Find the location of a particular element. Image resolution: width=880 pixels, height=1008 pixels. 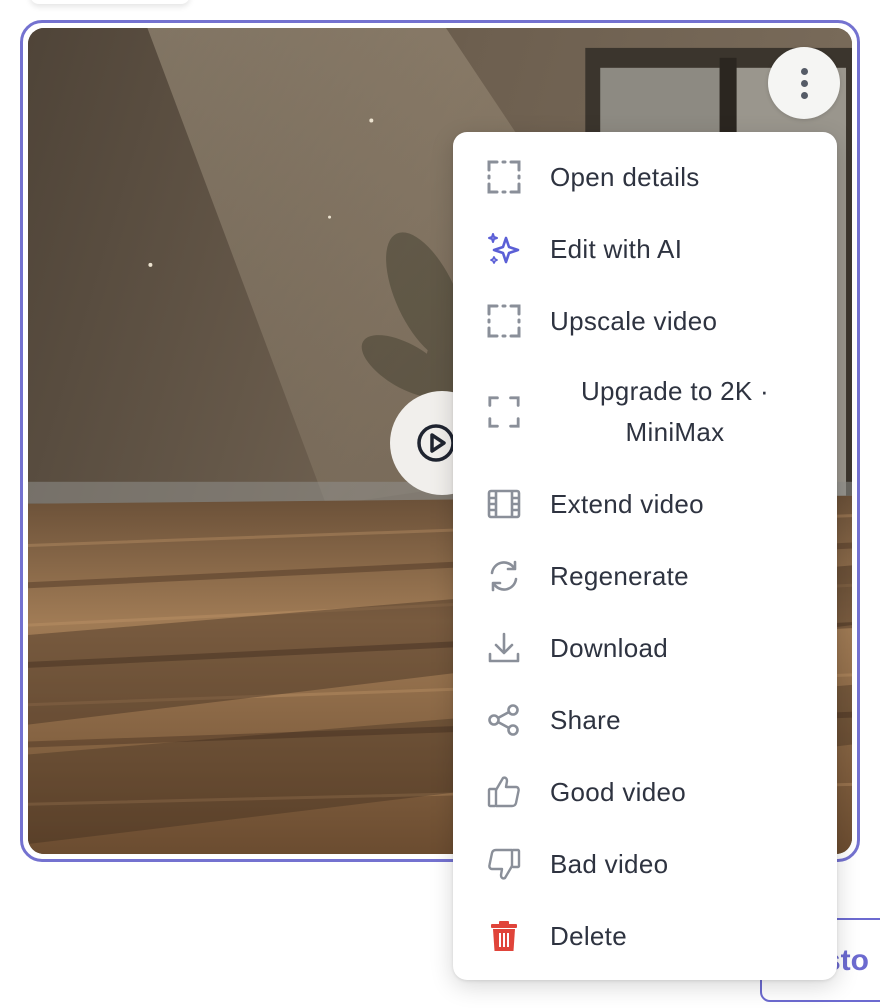

menu-item-upgrade-2k: Upgrade to 2K · MiniMax is located at coordinates (645, 412).